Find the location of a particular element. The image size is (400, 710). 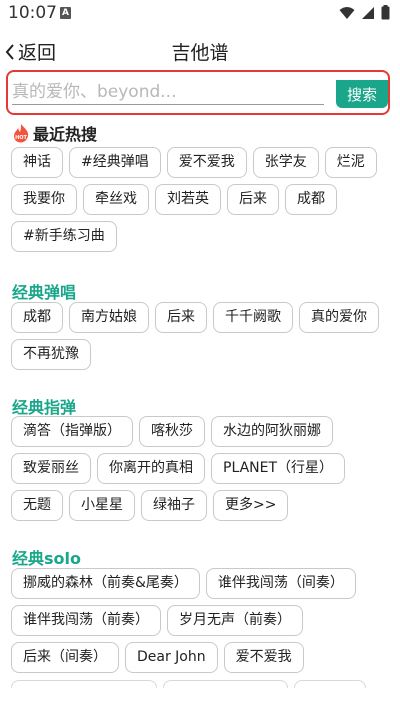

song-chip: 真的爱你 is located at coordinates (339, 317).